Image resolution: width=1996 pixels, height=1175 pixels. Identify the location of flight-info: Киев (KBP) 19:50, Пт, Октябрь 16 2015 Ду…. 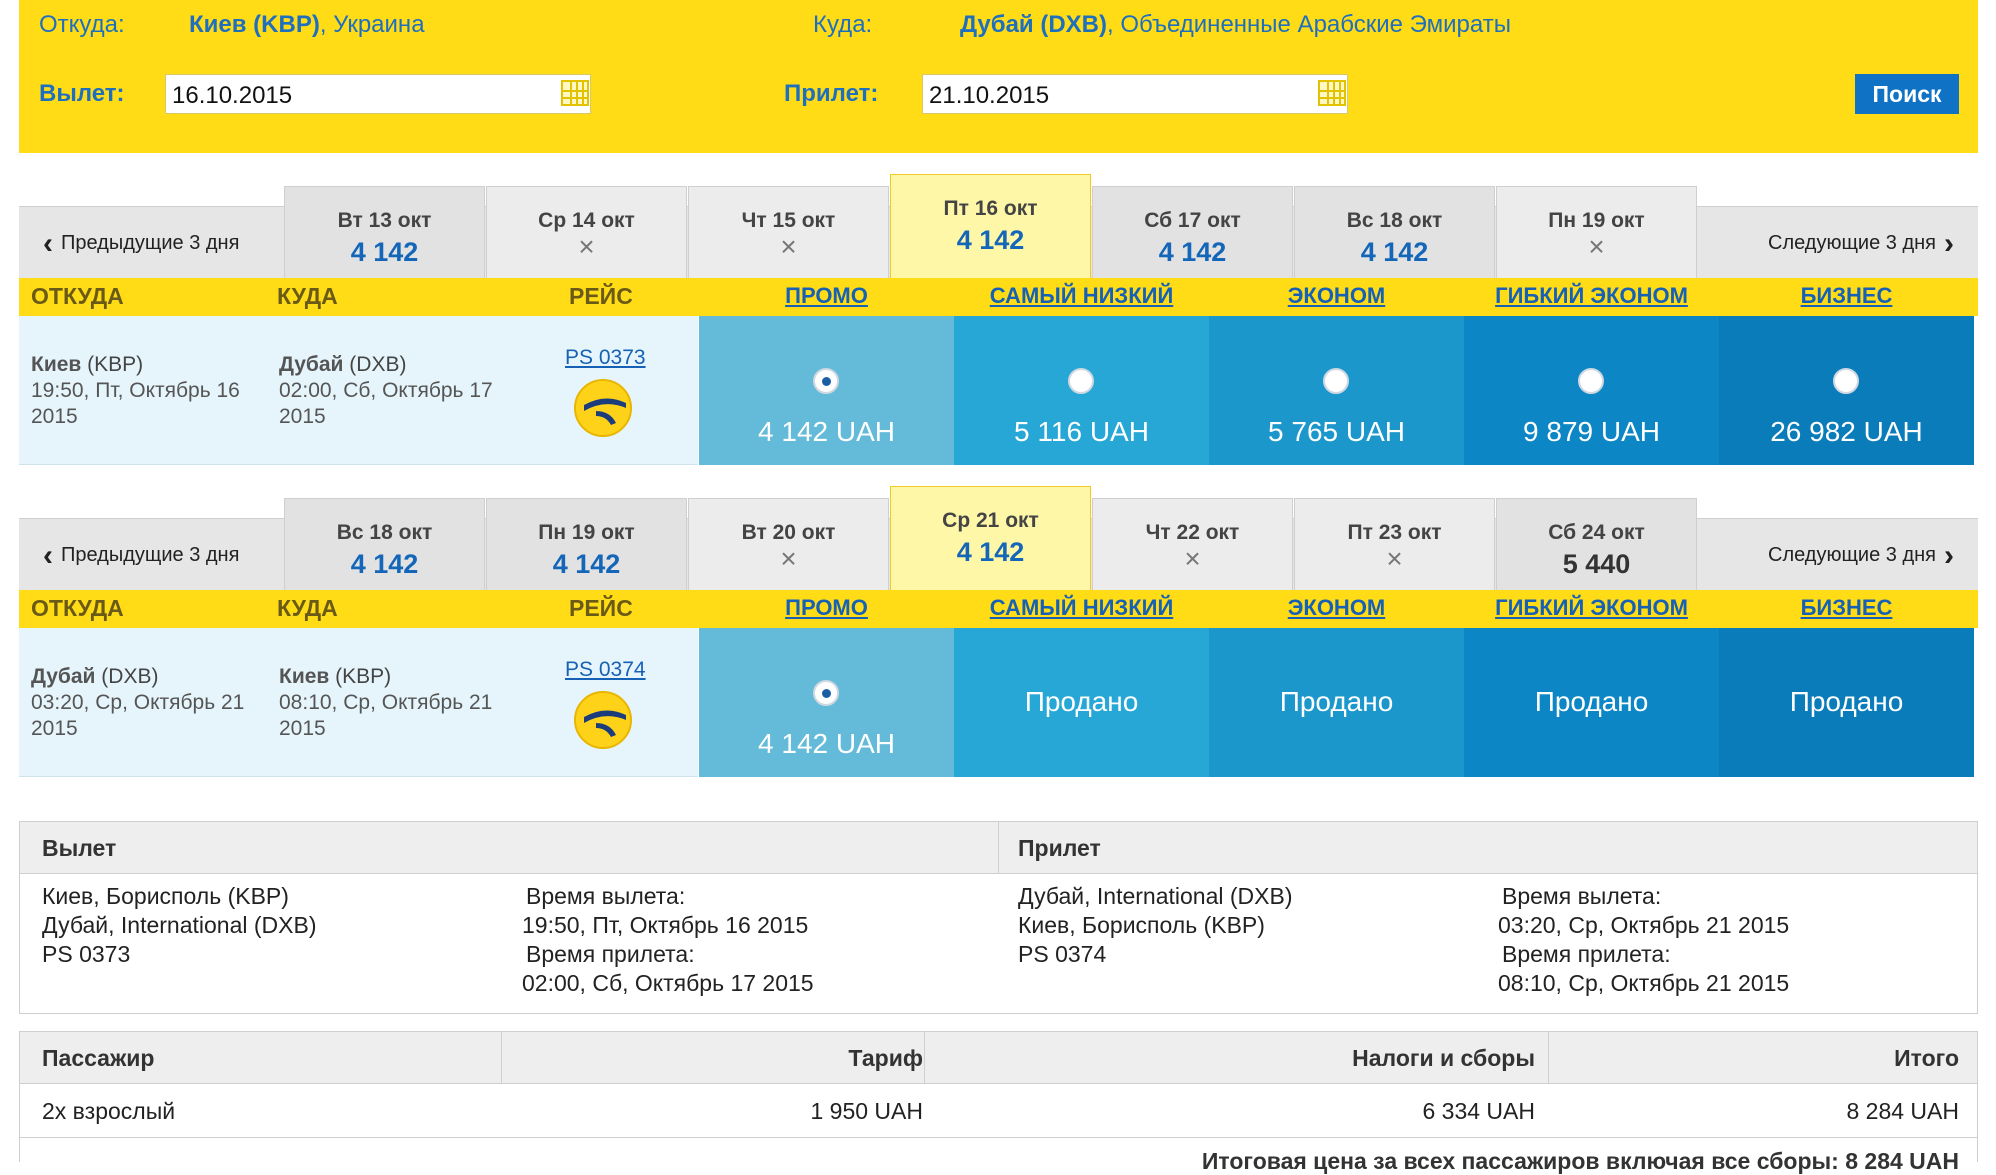
(358, 390).